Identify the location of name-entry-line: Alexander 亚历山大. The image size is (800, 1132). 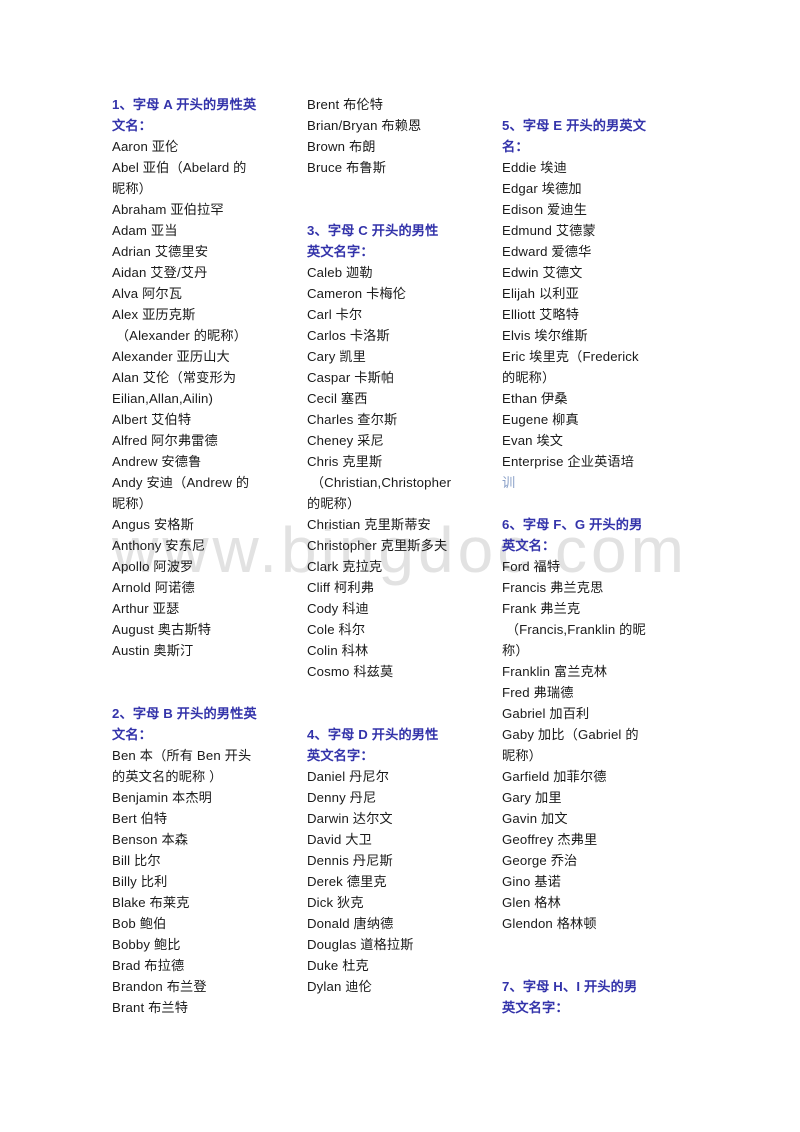
(171, 356).